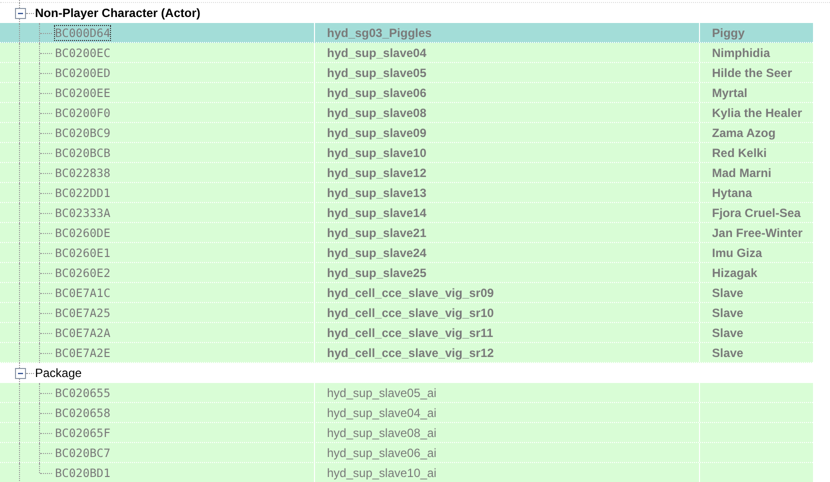  What do you see at coordinates (82, 333) in the screenshot?
I see `form-id: BC0E7A2A` at bounding box center [82, 333].